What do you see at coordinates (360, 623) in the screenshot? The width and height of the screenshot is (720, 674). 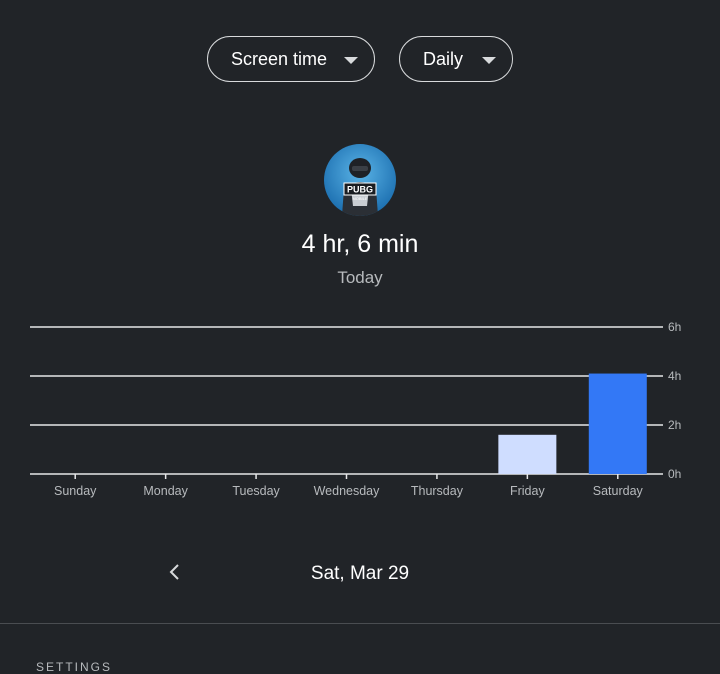 I see `divider` at bounding box center [360, 623].